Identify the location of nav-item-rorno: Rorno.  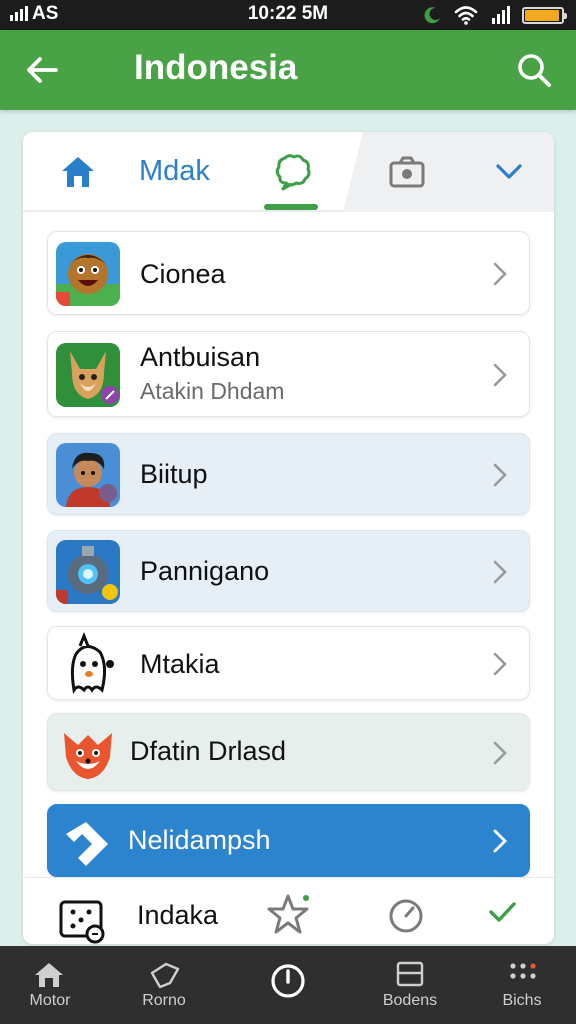
(164, 985).